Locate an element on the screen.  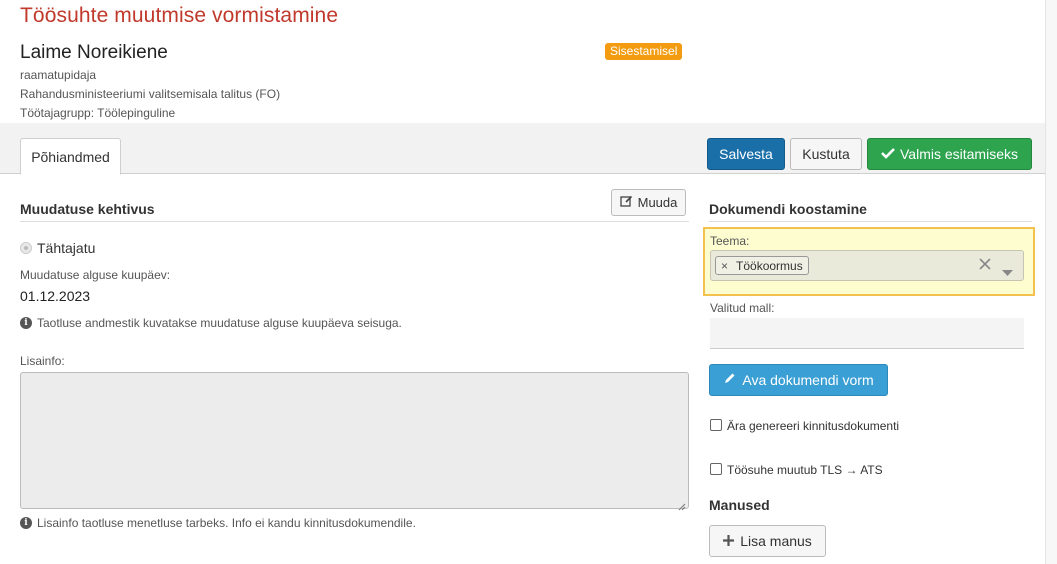
page-title: Töösuhte muutmise vormistamine is located at coordinates (179, 15).